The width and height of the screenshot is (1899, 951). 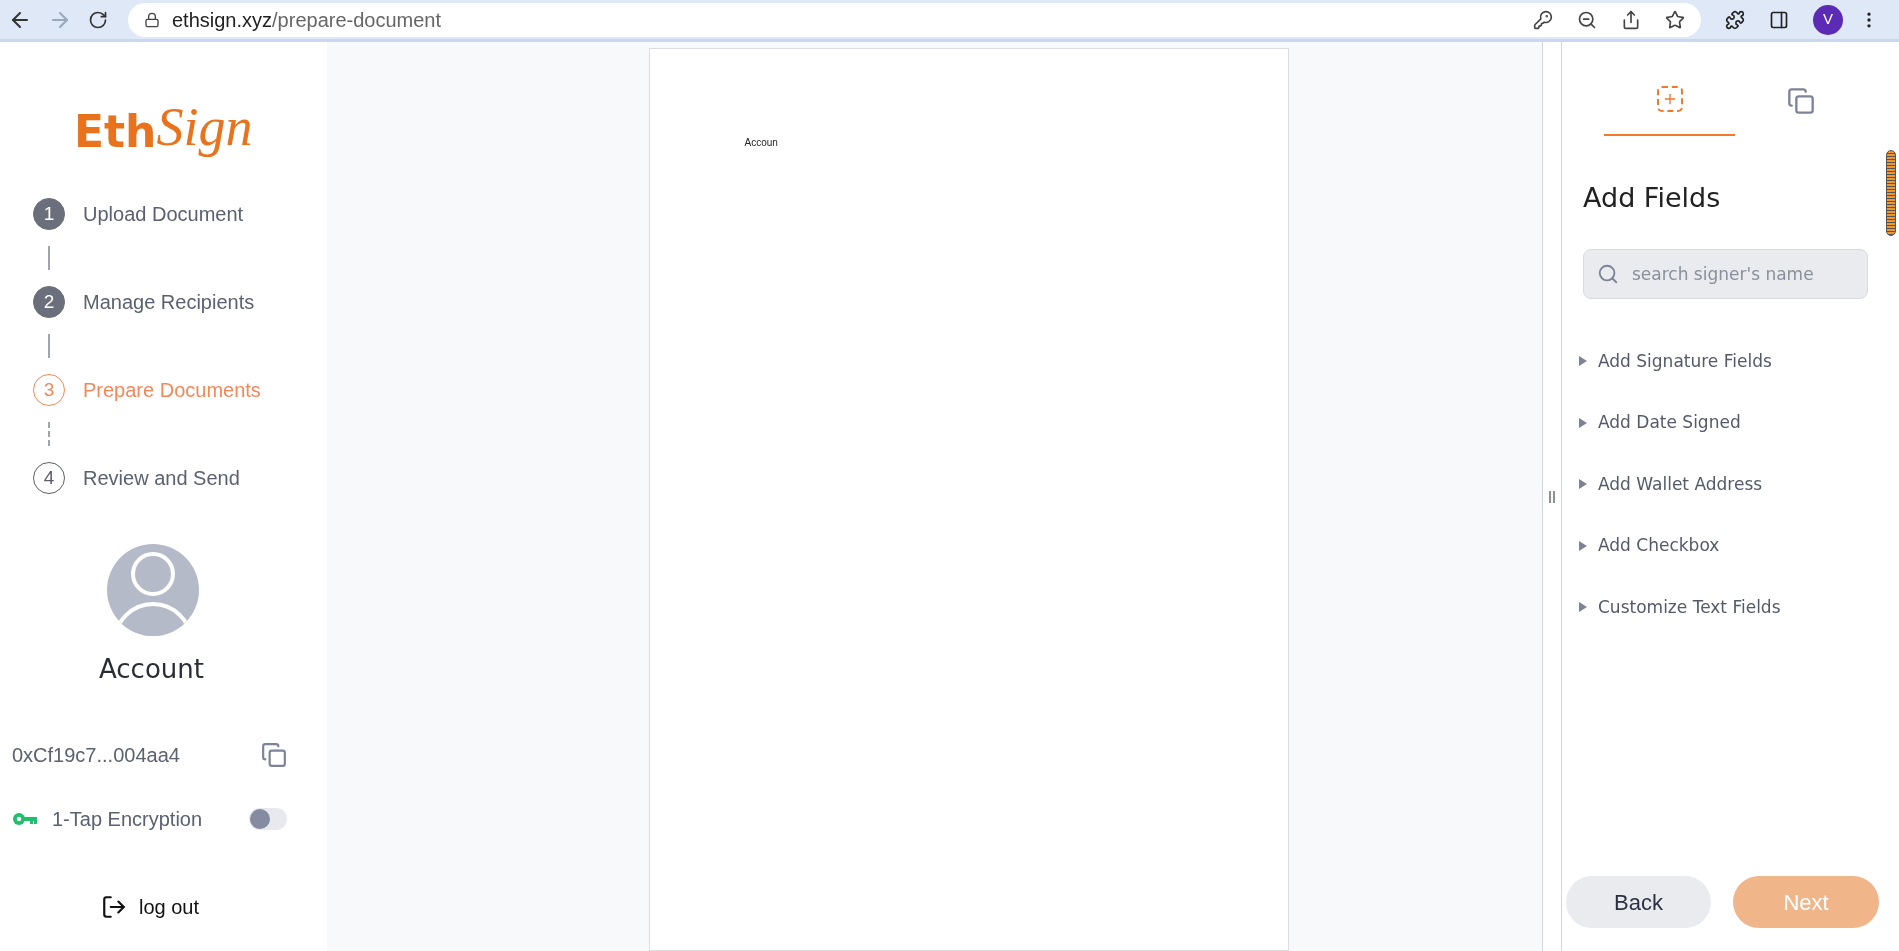 I want to click on star-icon, so click(x=1675, y=19).